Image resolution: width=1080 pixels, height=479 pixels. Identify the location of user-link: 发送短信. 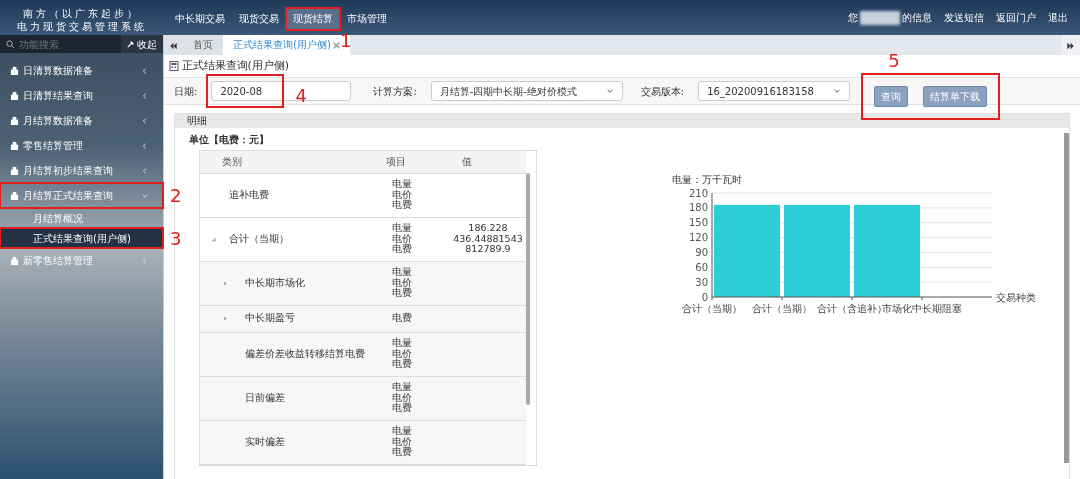
(964, 17).